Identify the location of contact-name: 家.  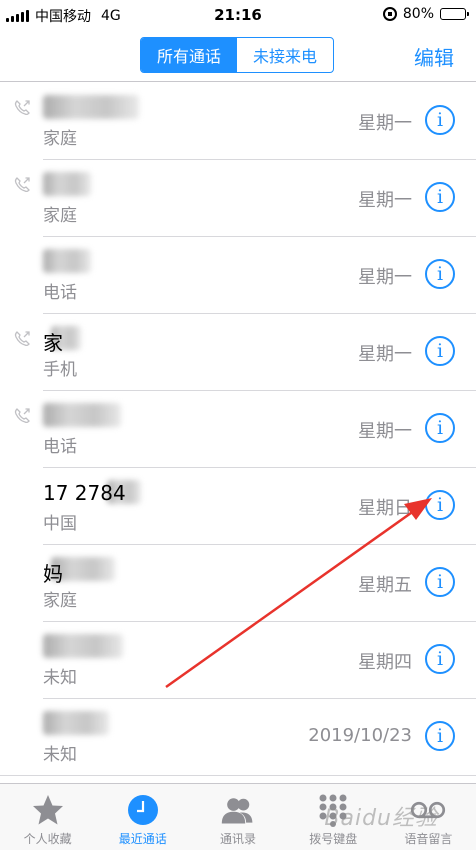
(53, 343).